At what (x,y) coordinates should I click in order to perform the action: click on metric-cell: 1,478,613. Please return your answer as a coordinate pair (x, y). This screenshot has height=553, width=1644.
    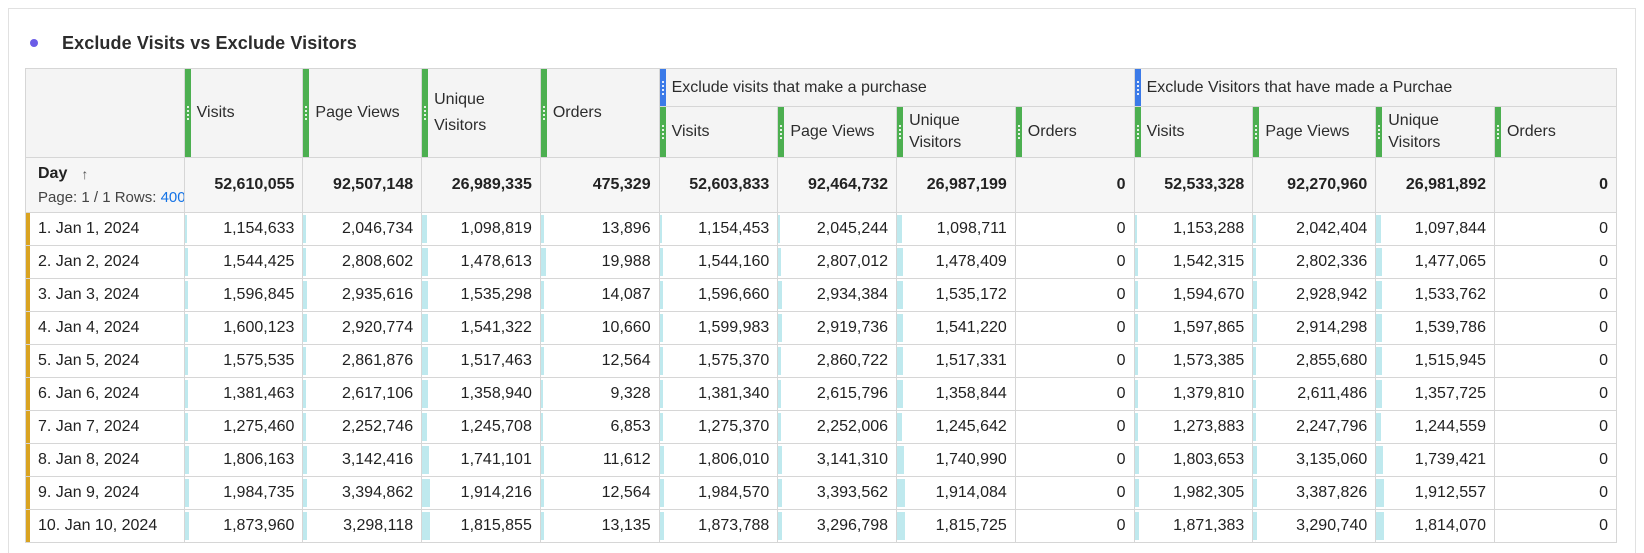
    Looking at the image, I should click on (481, 262).